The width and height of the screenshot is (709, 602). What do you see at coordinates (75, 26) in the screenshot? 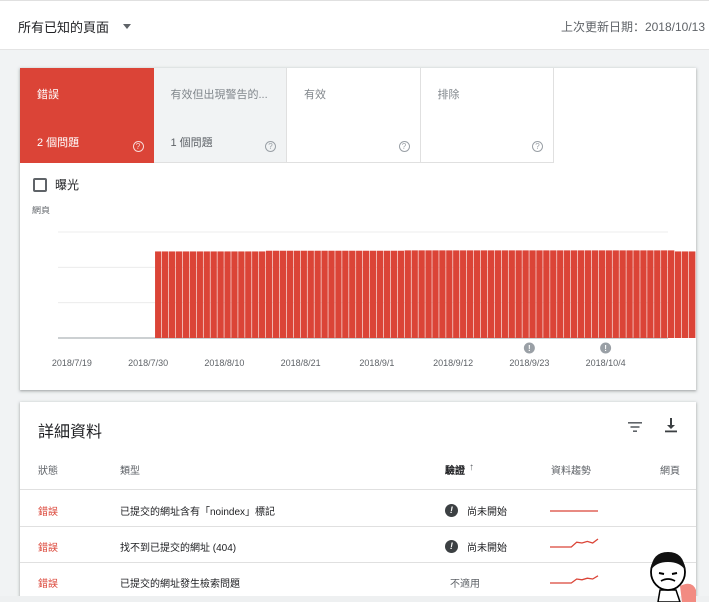
I see `page-filter-dropdown: 所有已知的頁面` at bounding box center [75, 26].